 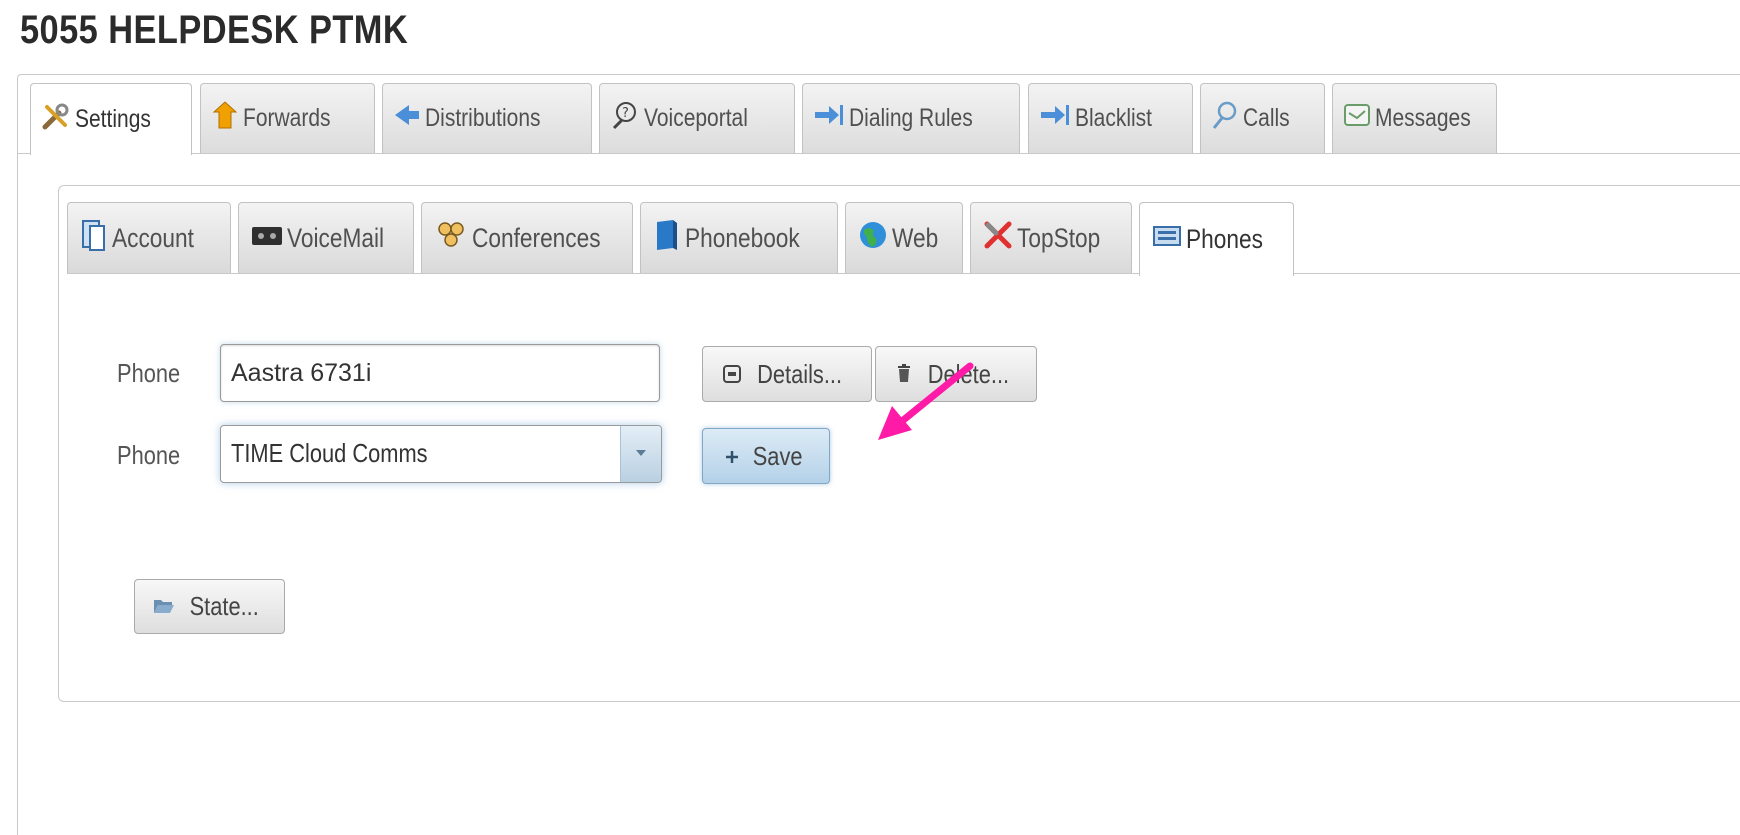 I want to click on subtab-topstop: TopStop, so click(x=1051, y=238).